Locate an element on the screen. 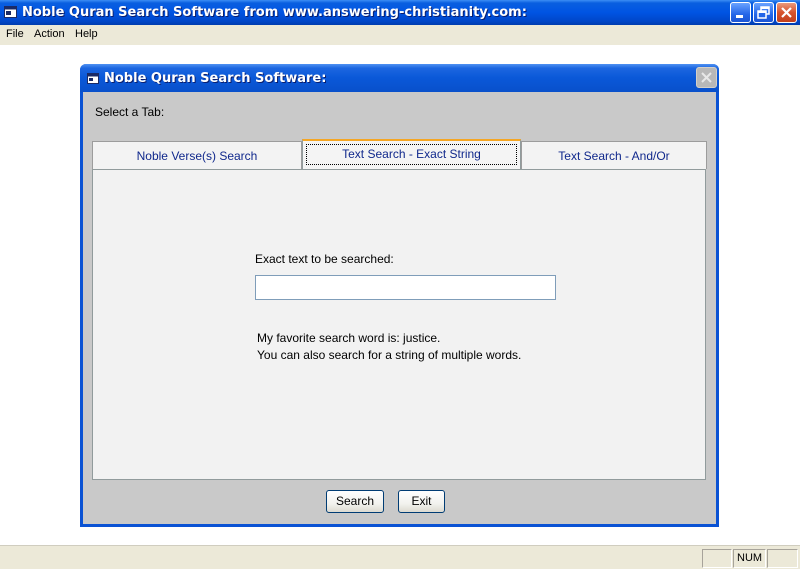  menu-file: File is located at coordinates (15, 34).